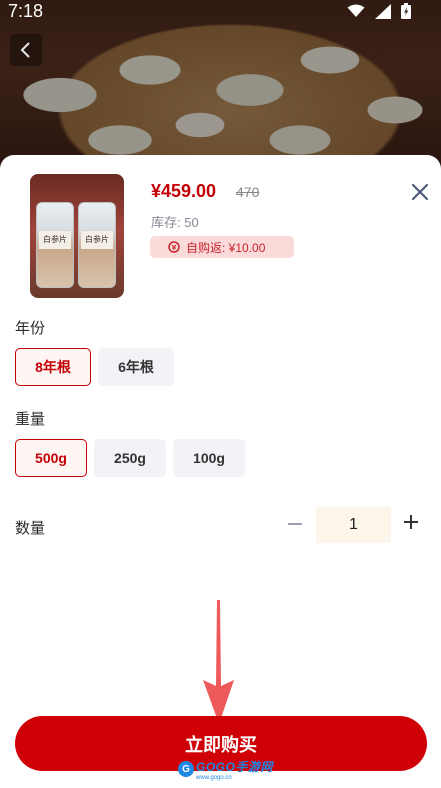 The width and height of the screenshot is (441, 788). What do you see at coordinates (51, 458) in the screenshot?
I see `option-weight-500g: 500g` at bounding box center [51, 458].